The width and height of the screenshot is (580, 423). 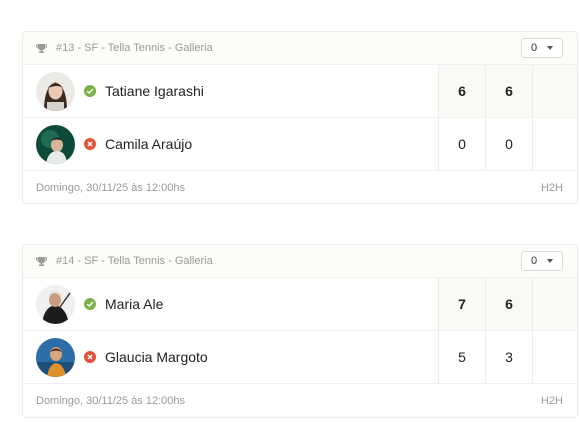 I want to click on score-cells: 6 6, so click(x=507, y=91).